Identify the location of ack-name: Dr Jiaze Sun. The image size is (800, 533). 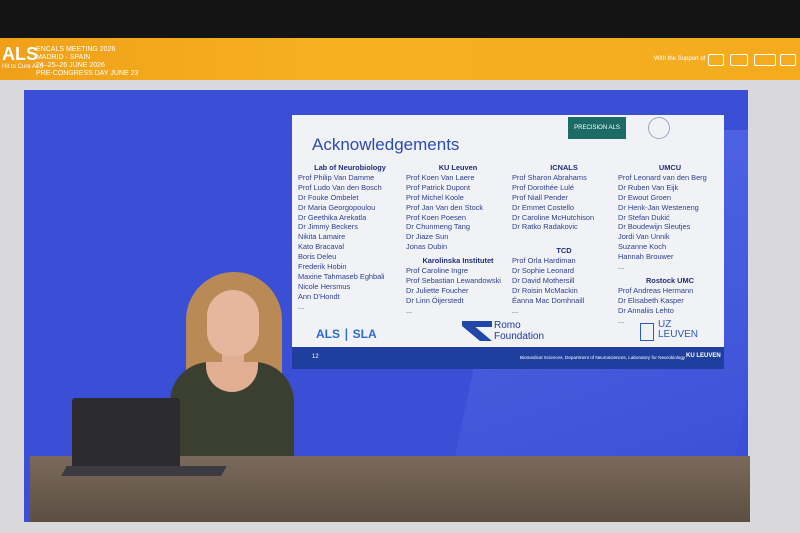
(427, 237).